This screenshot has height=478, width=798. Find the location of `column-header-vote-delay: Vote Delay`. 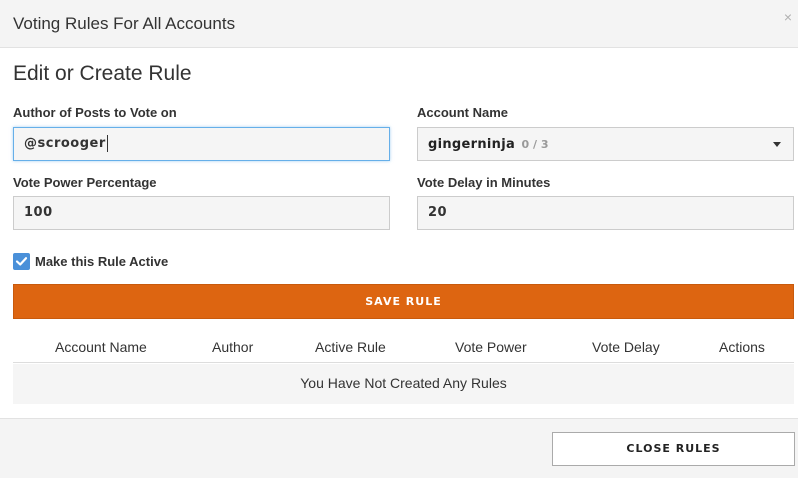

column-header-vote-delay: Vote Delay is located at coordinates (626, 347).